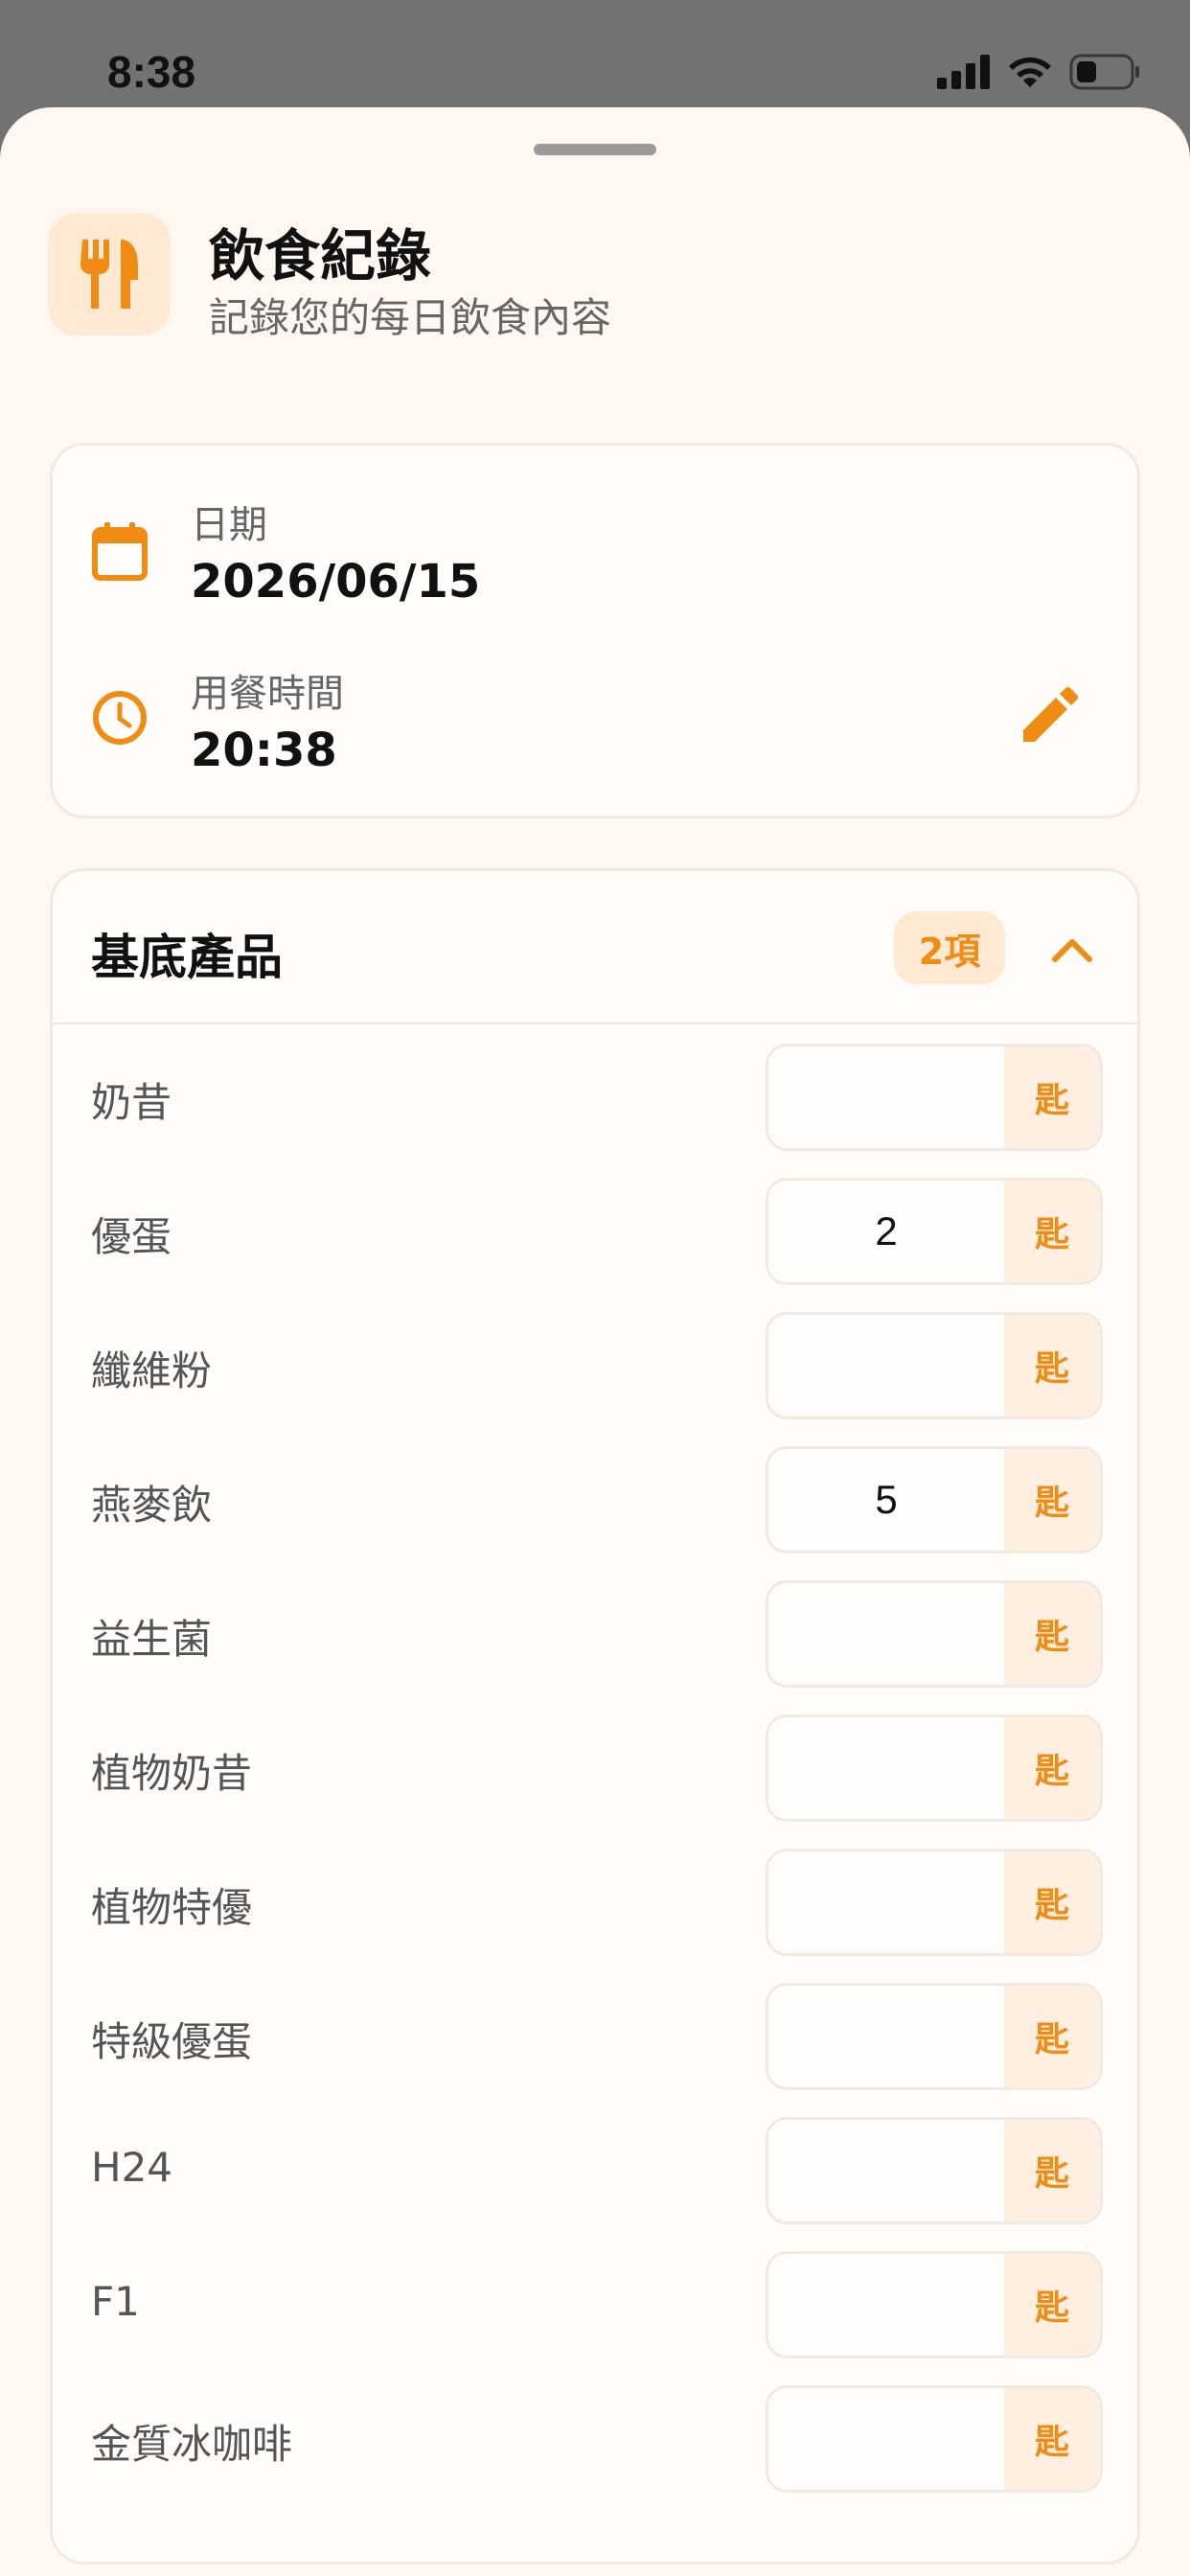 This screenshot has width=1190, height=2576. I want to click on battery-icon, so click(1104, 72).